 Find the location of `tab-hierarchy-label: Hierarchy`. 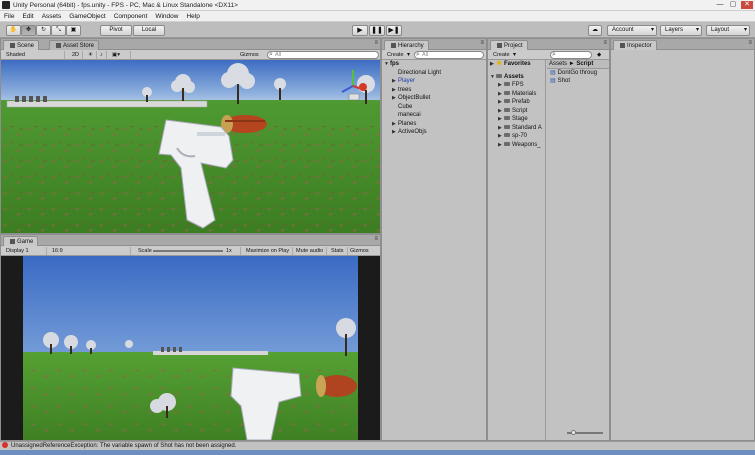

tab-hierarchy-label: Hierarchy is located at coordinates (411, 46).